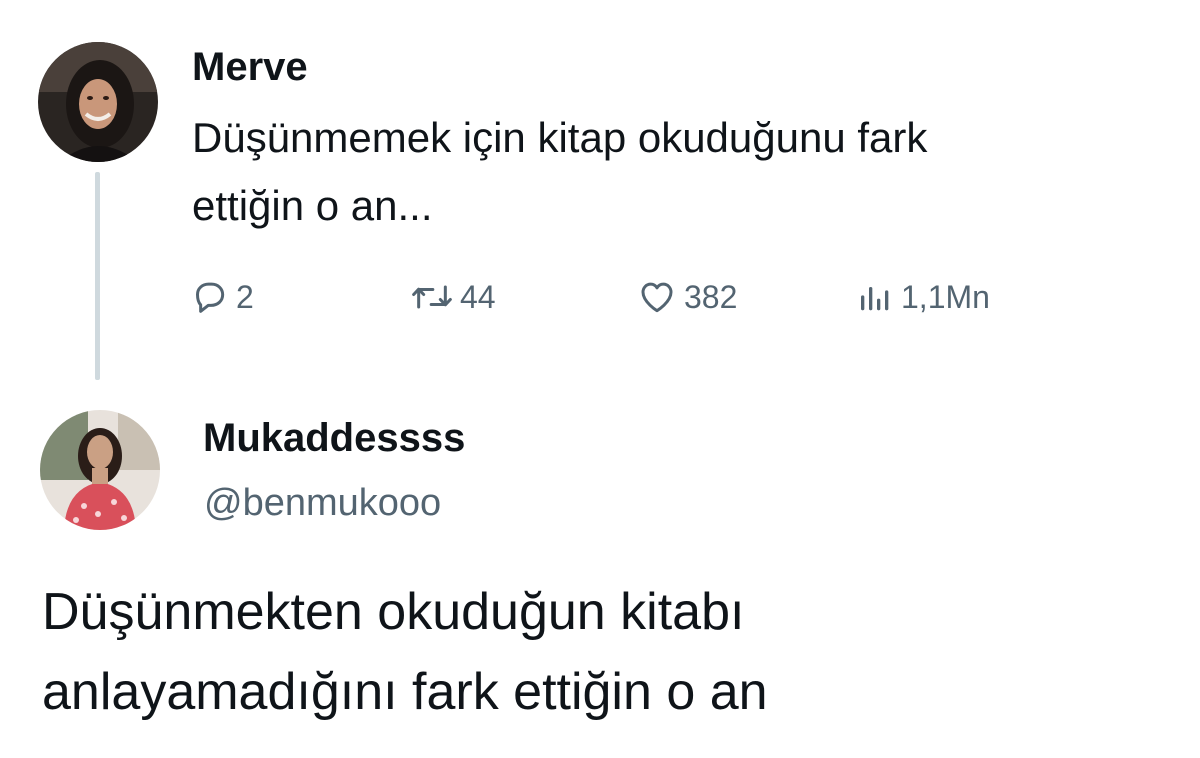 The image size is (1200, 758). What do you see at coordinates (875, 299) in the screenshot?
I see `bar-chart-icon` at bounding box center [875, 299].